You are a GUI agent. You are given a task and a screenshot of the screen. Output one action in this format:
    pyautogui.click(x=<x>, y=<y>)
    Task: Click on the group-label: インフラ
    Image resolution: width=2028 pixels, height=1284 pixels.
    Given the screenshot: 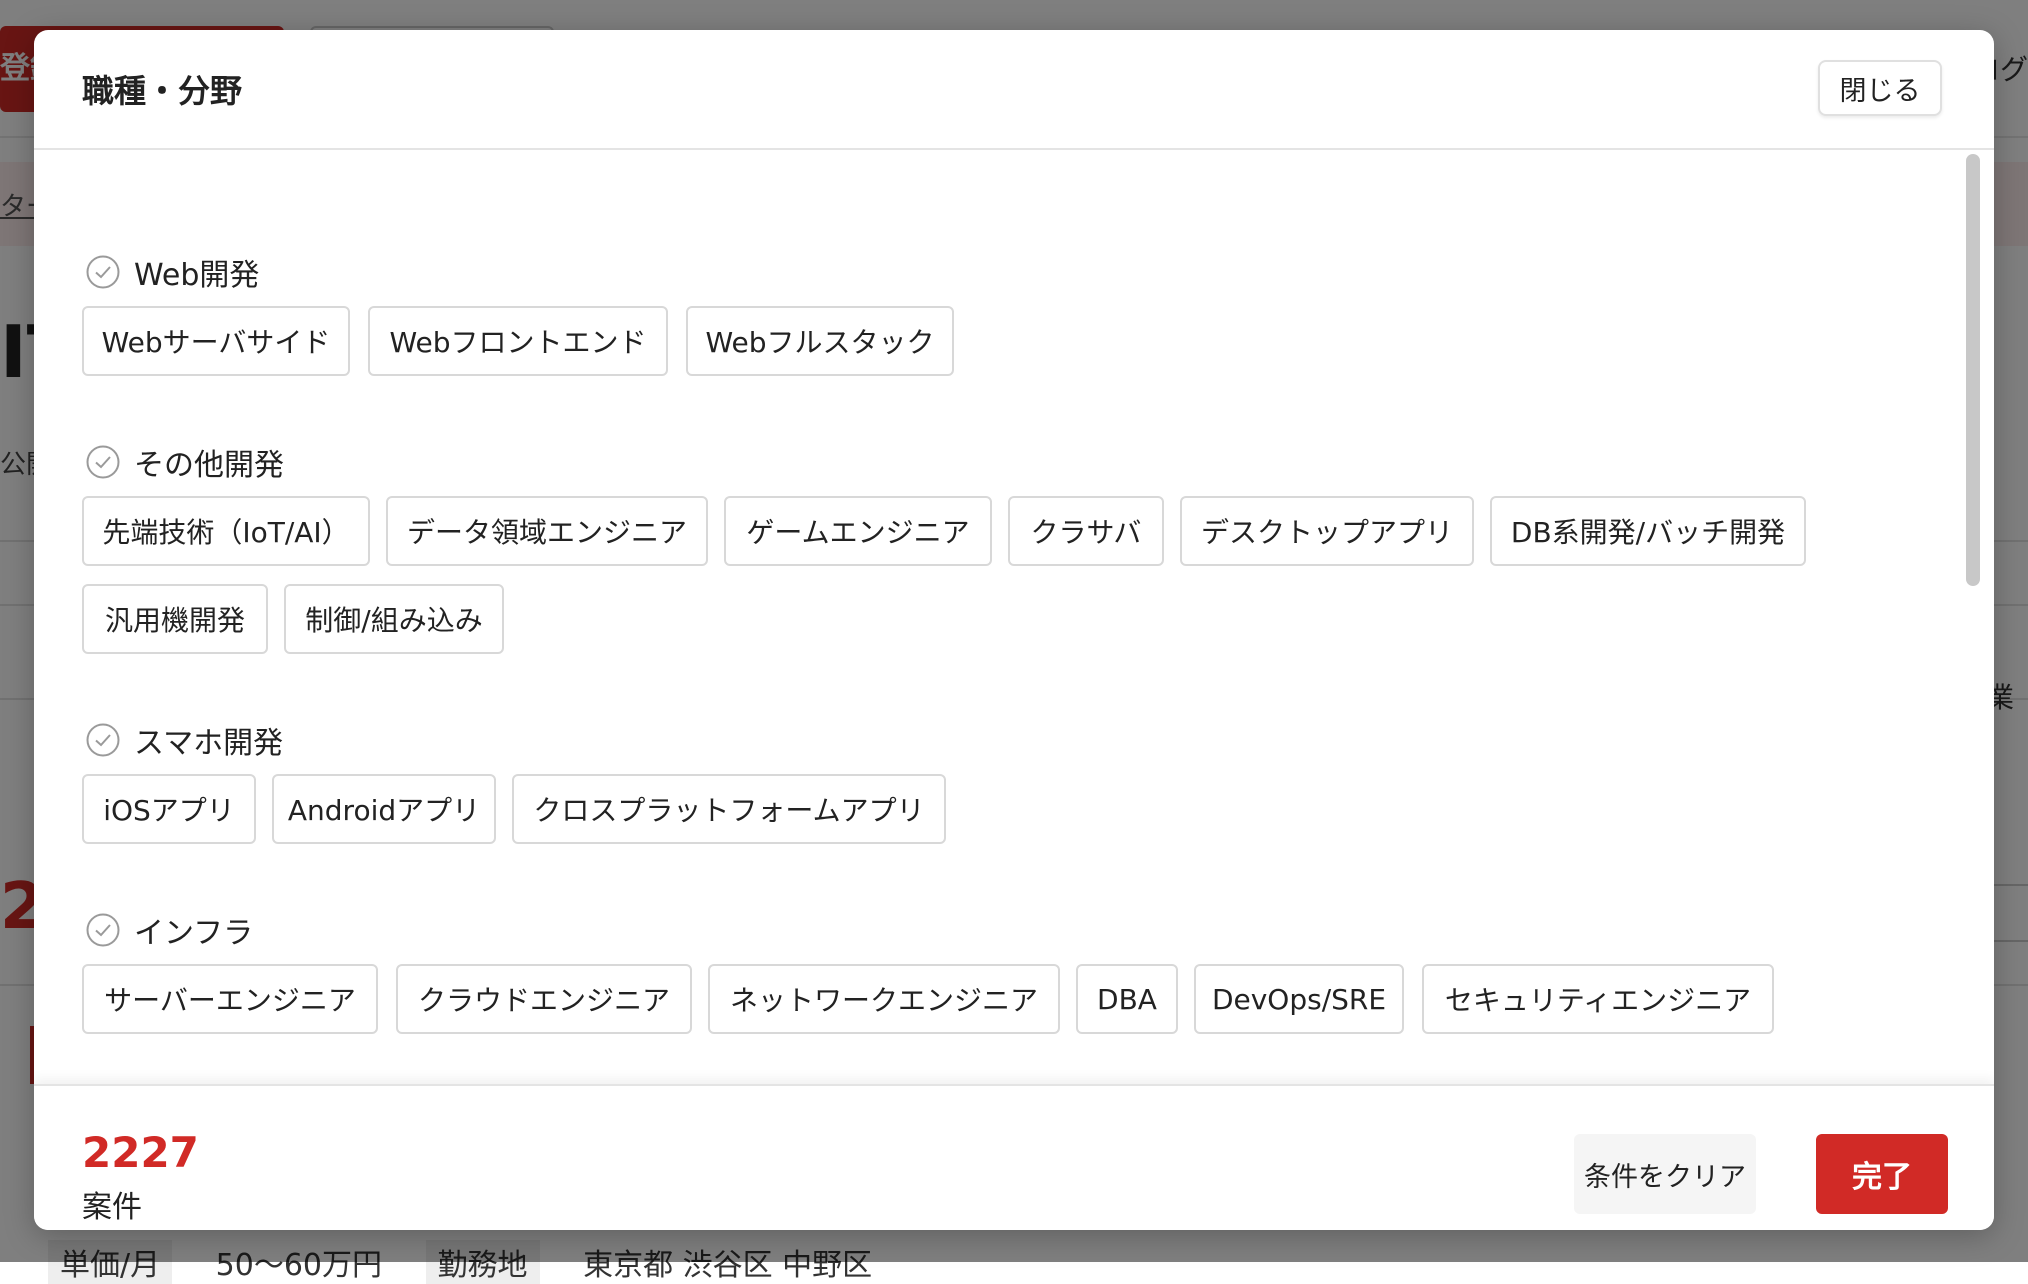 What is the action you would take?
    pyautogui.click(x=194, y=933)
    